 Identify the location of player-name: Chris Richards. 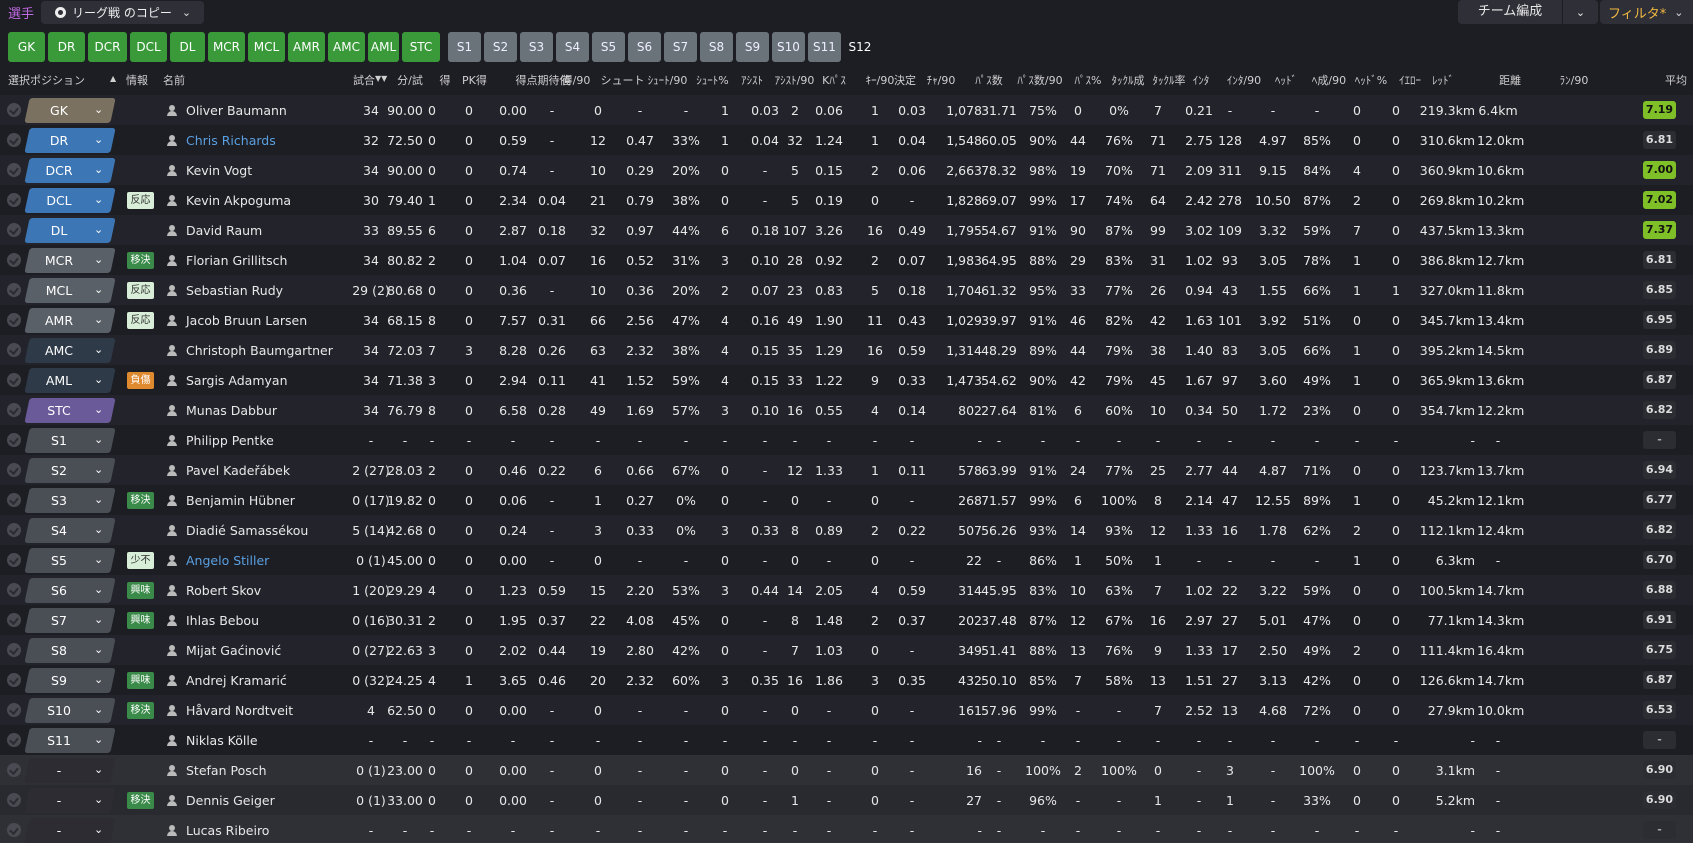
(231, 140).